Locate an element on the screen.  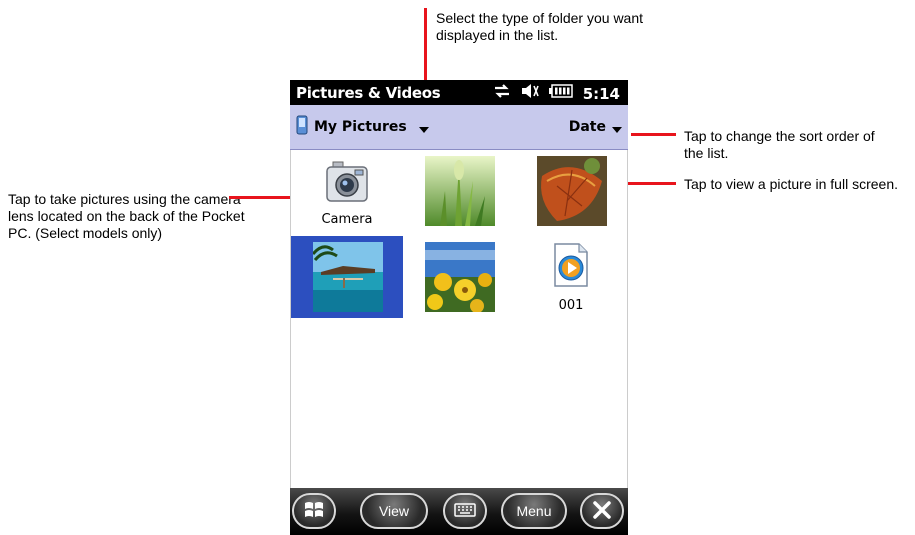
windows-flag-icon is located at coordinates (314, 511).